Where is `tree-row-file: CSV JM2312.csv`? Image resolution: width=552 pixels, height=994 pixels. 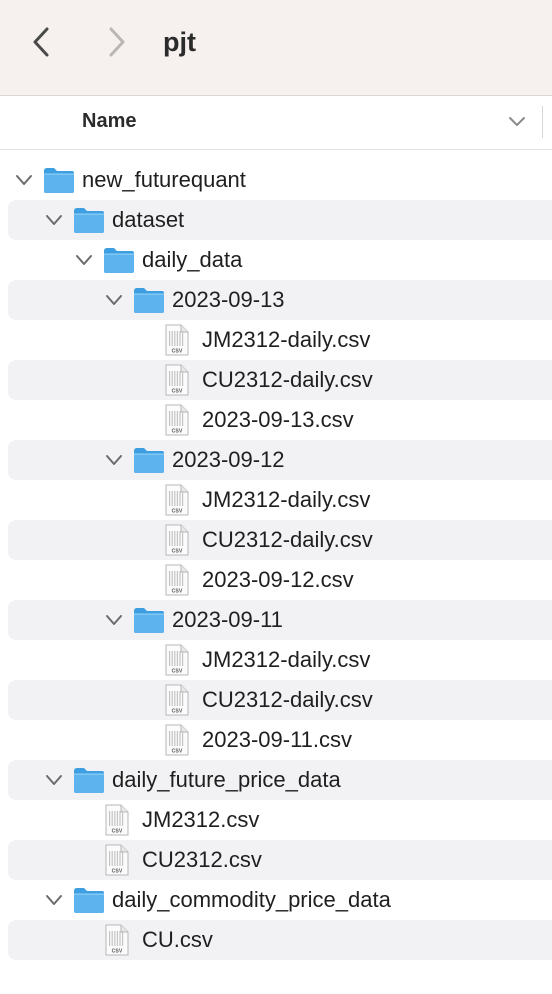 tree-row-file: CSV JM2312.csv is located at coordinates (276, 820).